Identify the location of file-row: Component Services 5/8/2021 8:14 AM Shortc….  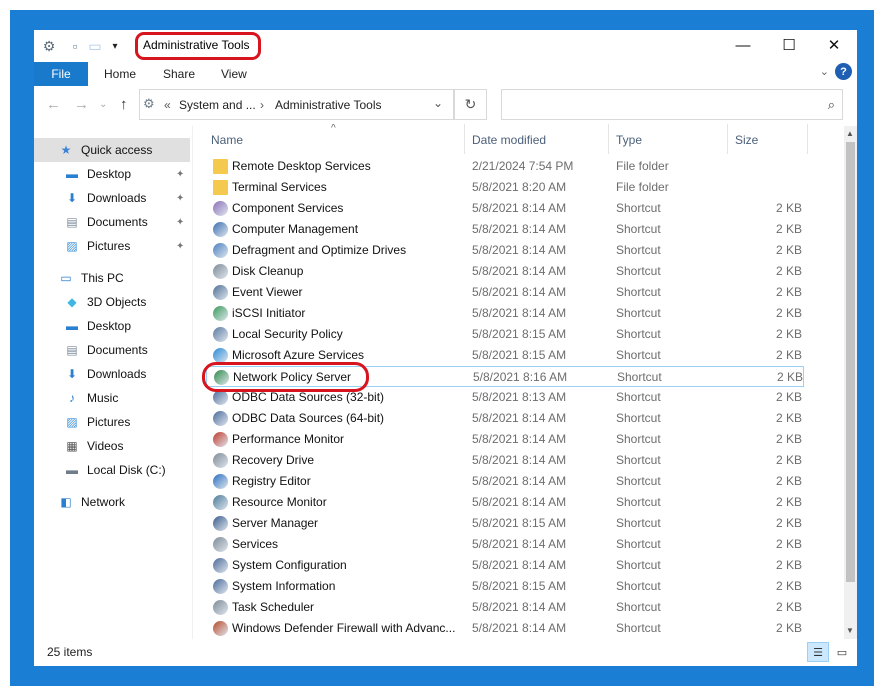
(505, 208).